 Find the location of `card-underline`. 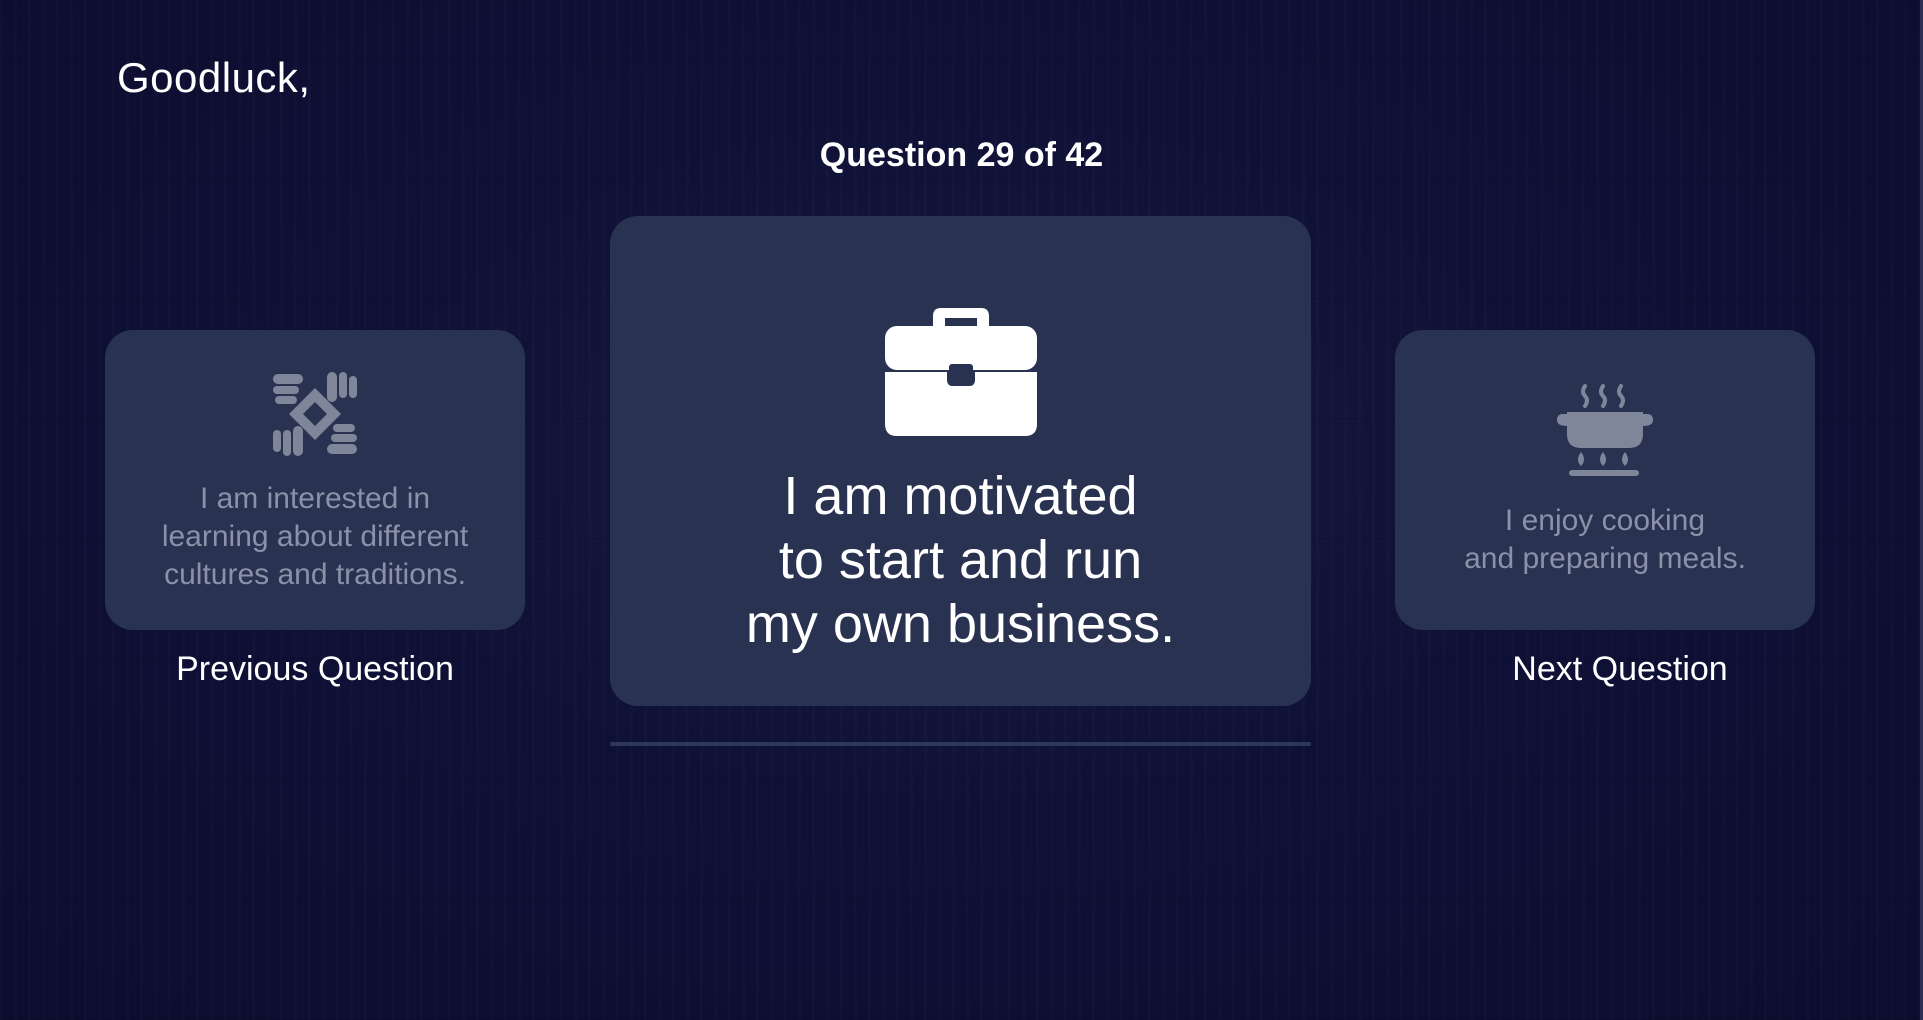

card-underline is located at coordinates (960, 744).